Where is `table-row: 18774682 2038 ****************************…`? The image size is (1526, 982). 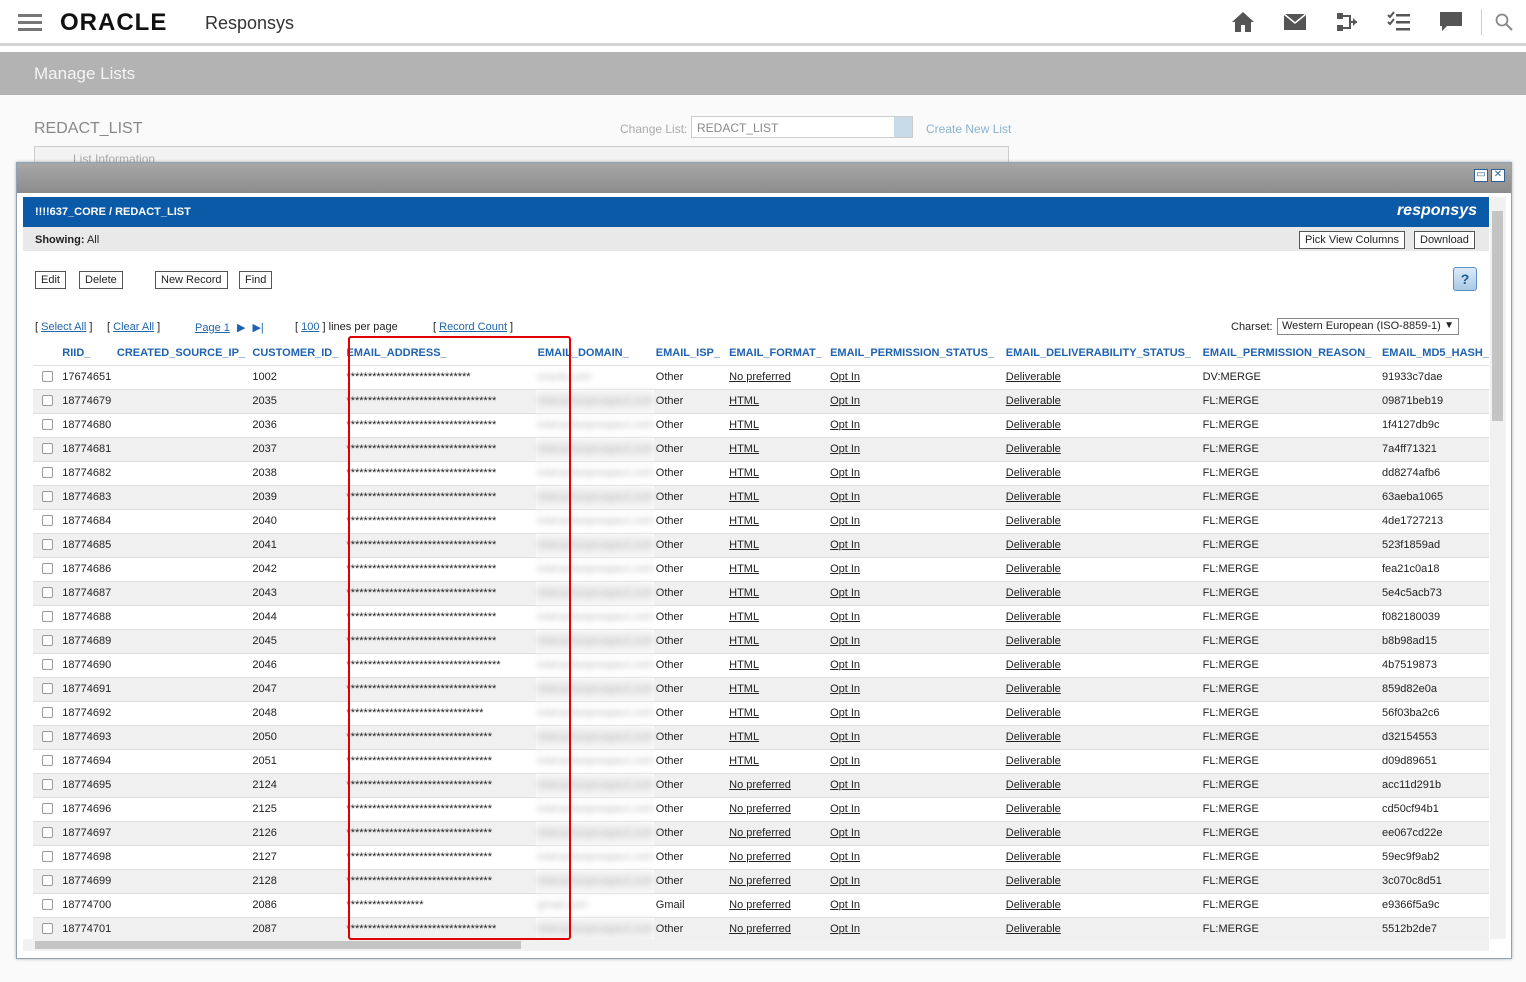
table-row: 18774682 2038 ****************************… is located at coordinates (761, 472).